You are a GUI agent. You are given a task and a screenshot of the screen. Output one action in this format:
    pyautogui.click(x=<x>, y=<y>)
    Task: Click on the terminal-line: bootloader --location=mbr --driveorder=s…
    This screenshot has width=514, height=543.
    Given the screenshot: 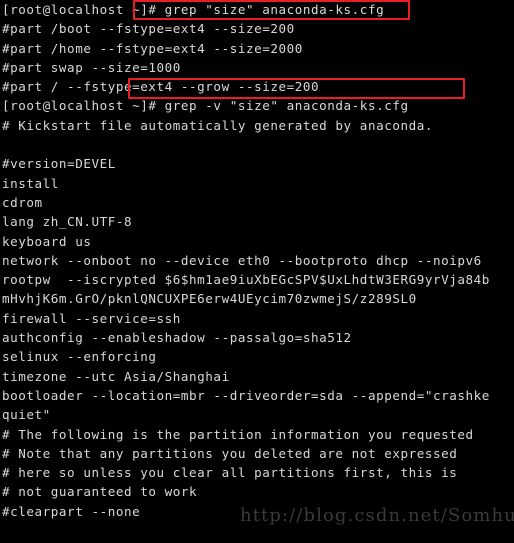 What is the action you would take?
    pyautogui.click(x=246, y=395)
    